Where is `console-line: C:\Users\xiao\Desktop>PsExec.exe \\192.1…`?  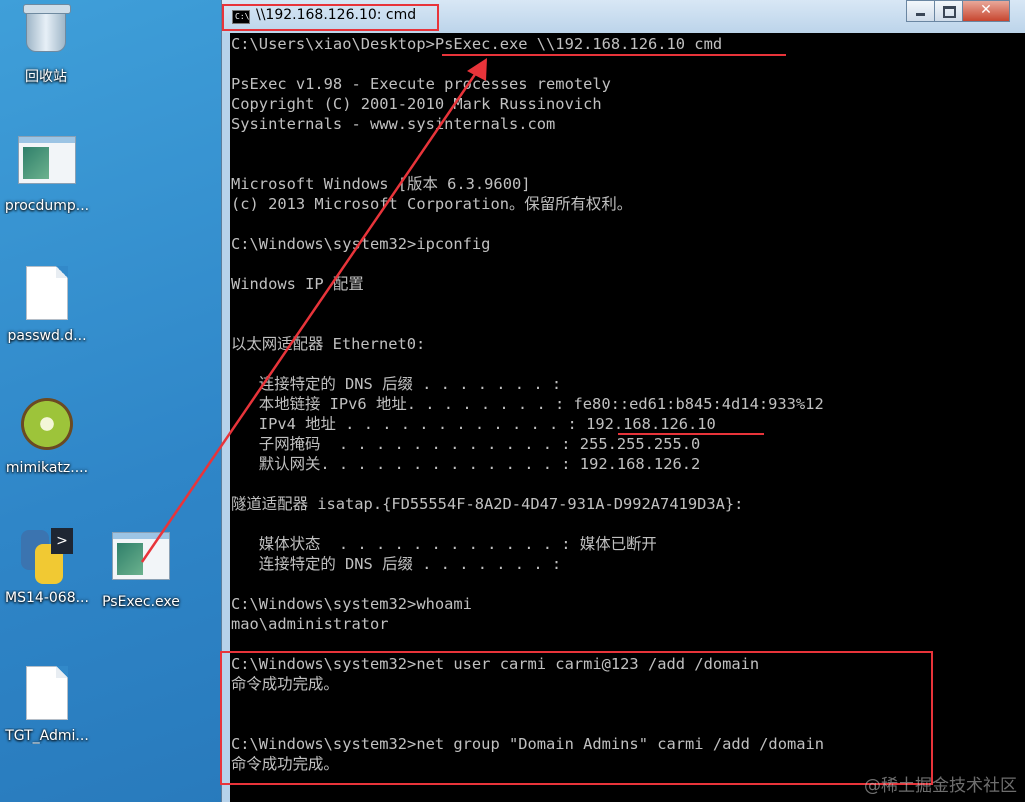
console-line: C:\Users\xiao\Desktop>PsExec.exe \\192.1… is located at coordinates (477, 44).